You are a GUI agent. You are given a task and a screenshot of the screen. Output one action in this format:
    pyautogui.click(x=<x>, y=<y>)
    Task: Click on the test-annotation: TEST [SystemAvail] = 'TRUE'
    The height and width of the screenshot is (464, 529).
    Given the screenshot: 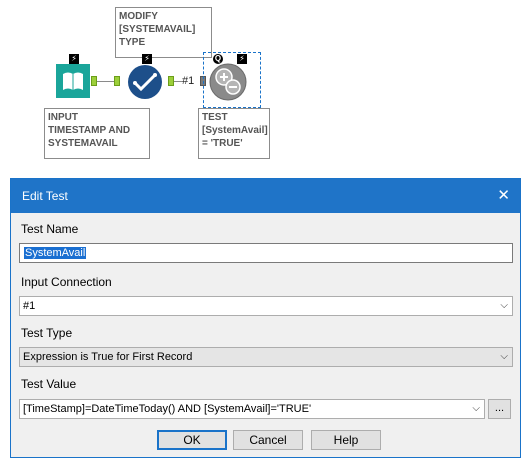 What is the action you would take?
    pyautogui.click(x=234, y=133)
    